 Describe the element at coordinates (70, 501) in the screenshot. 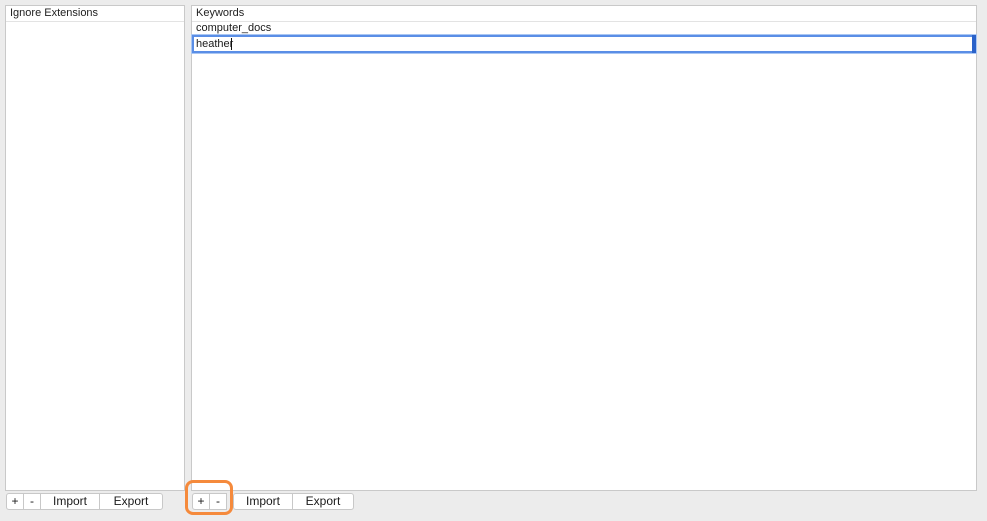

I see `import-extensions-button: Import` at that location.